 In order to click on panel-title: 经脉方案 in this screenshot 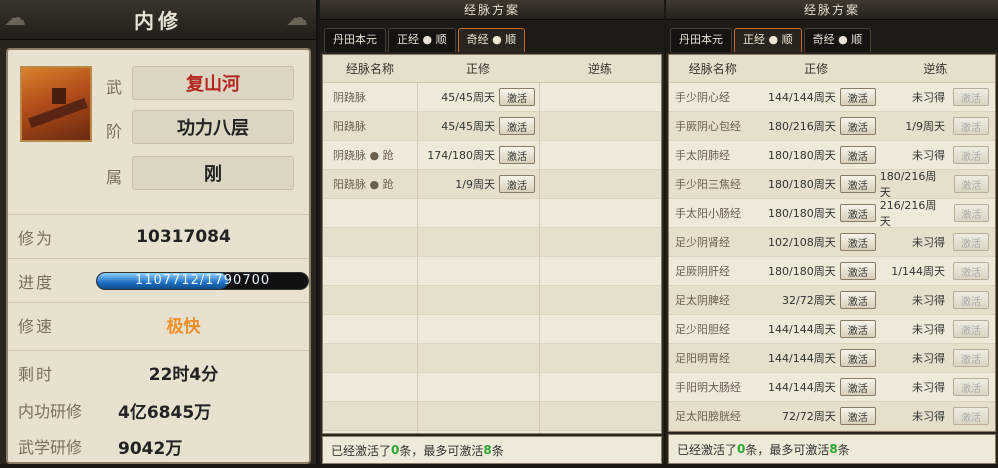, I will do `click(832, 10)`.